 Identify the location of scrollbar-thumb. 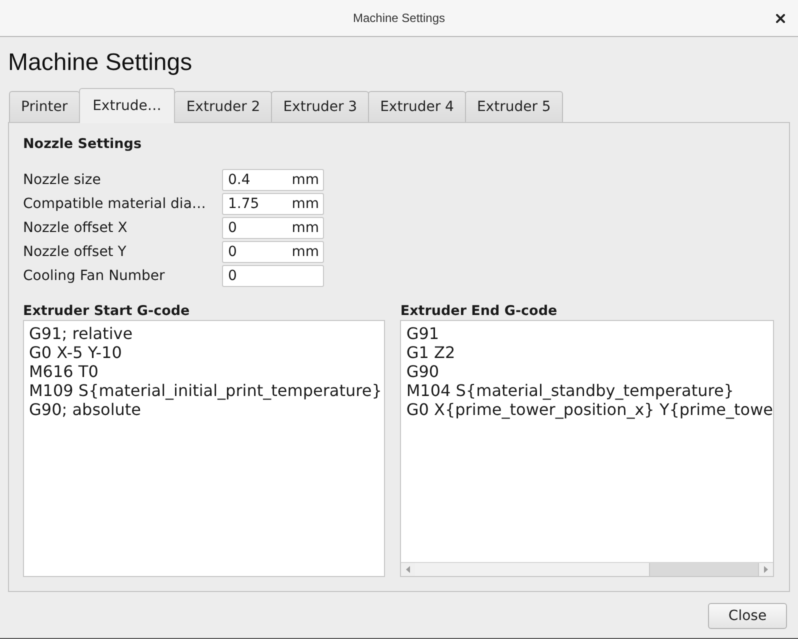
(704, 569).